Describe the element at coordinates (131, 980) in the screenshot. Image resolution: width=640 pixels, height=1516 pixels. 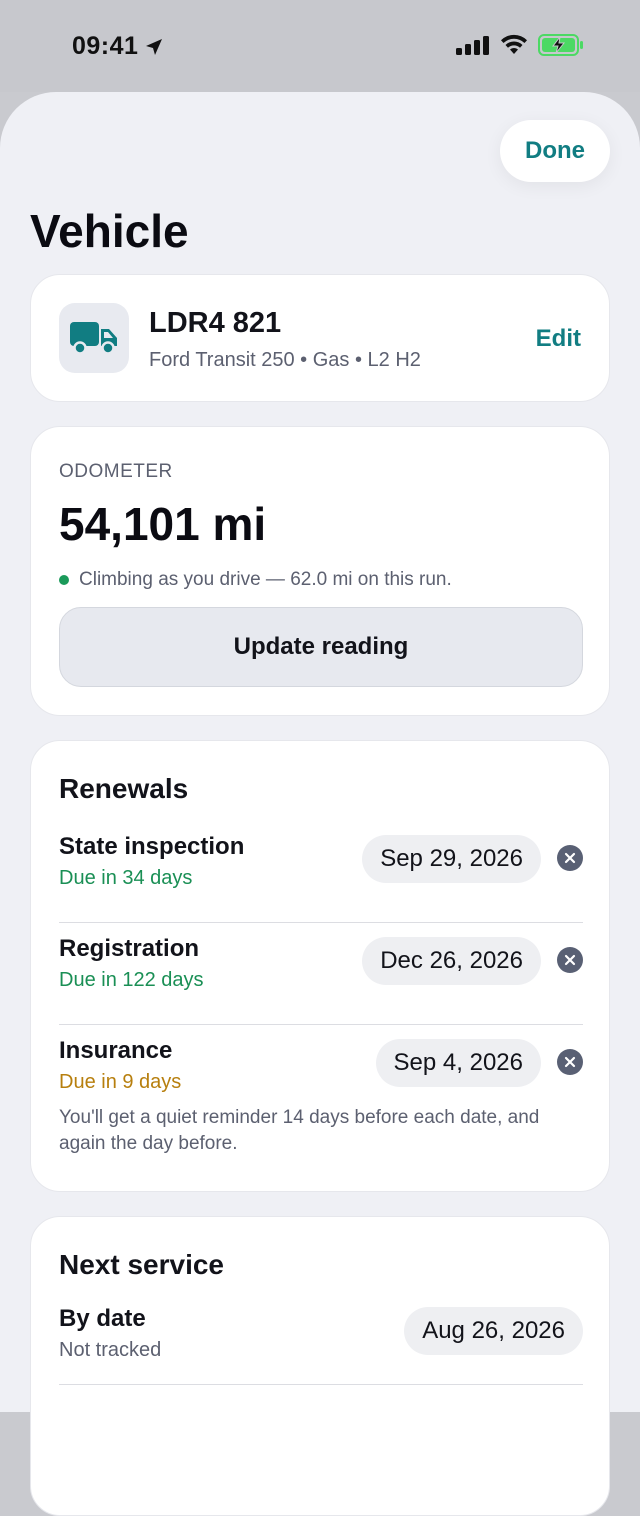
I see `renewal-due: Due in 122 days` at that location.